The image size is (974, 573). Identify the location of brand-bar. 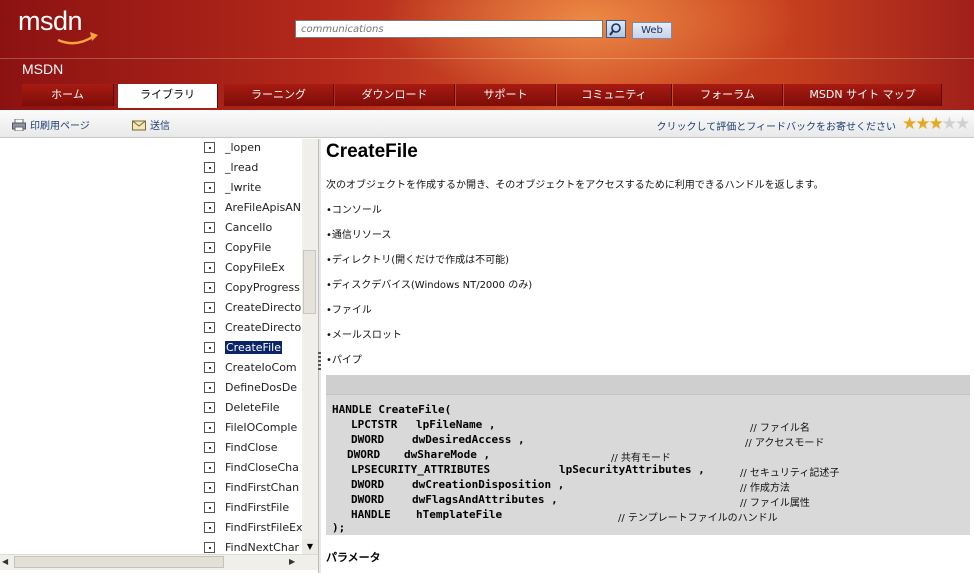
(487, 70).